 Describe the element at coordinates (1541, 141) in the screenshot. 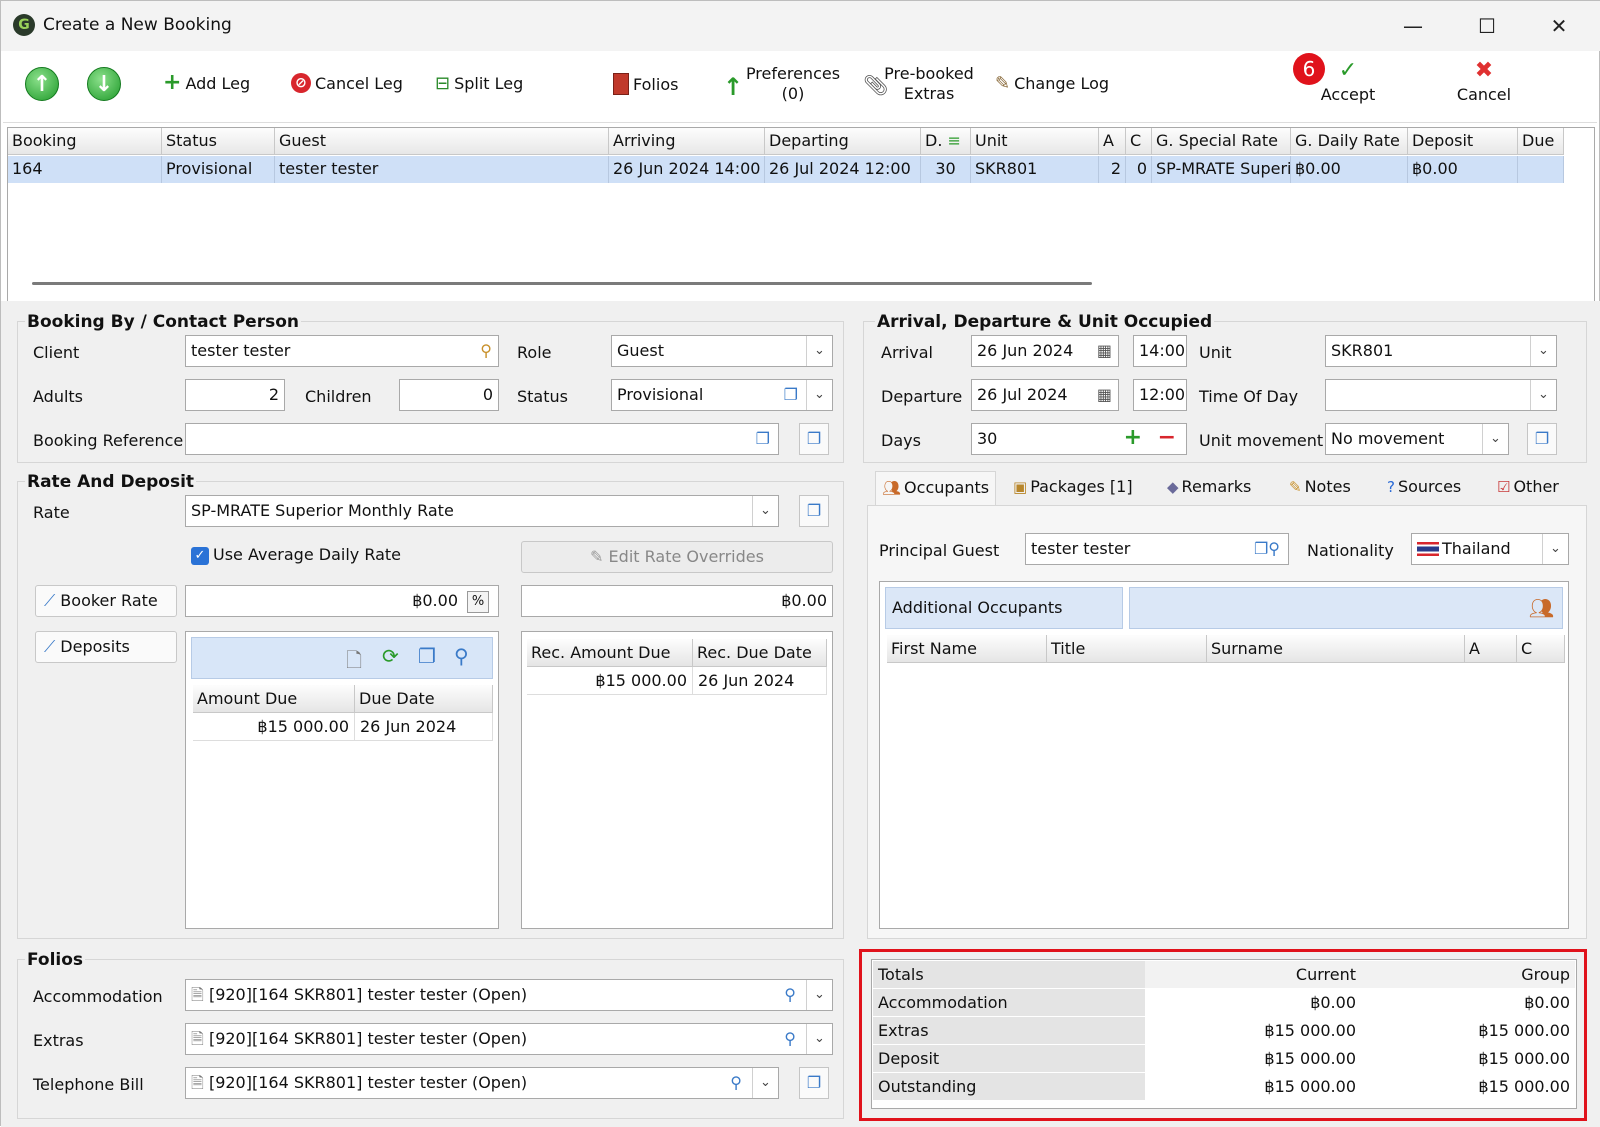

I see `col-header-due: Due` at that location.